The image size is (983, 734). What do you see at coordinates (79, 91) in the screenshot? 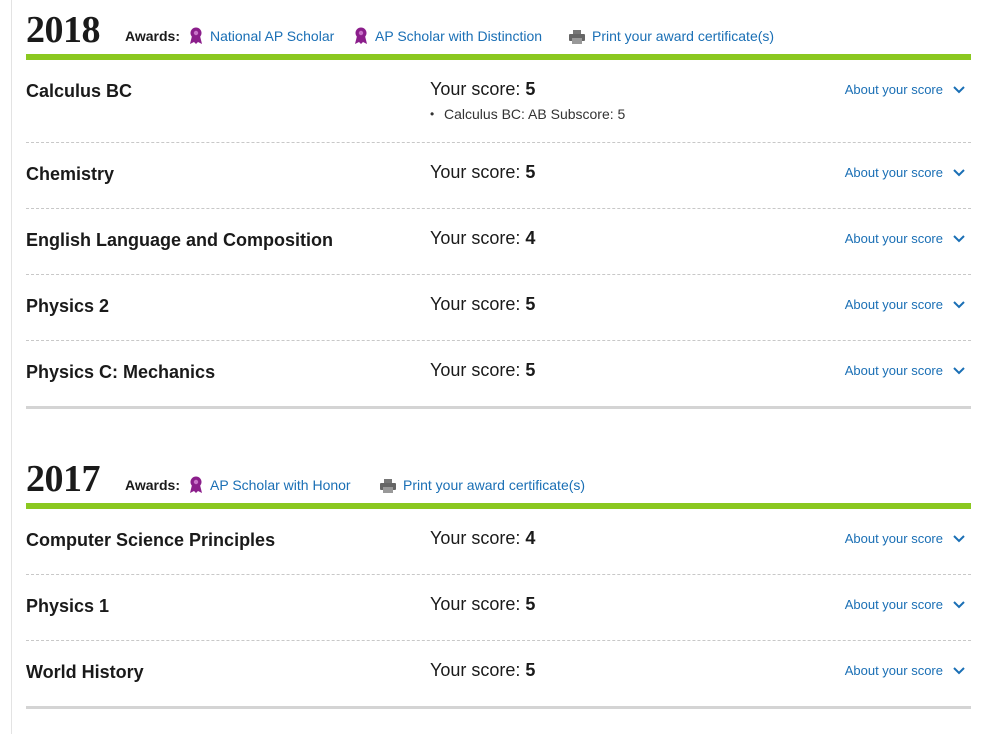
I see `exam-subject: Calculus BC` at bounding box center [79, 91].